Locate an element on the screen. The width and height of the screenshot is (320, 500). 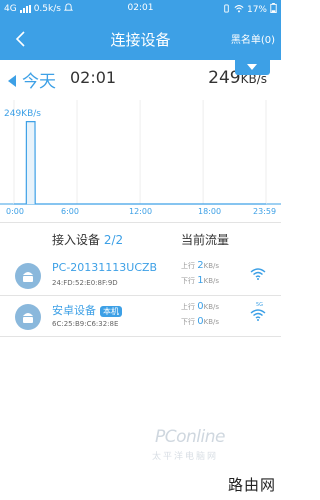
dropdown-button is located at coordinates (252, 67).